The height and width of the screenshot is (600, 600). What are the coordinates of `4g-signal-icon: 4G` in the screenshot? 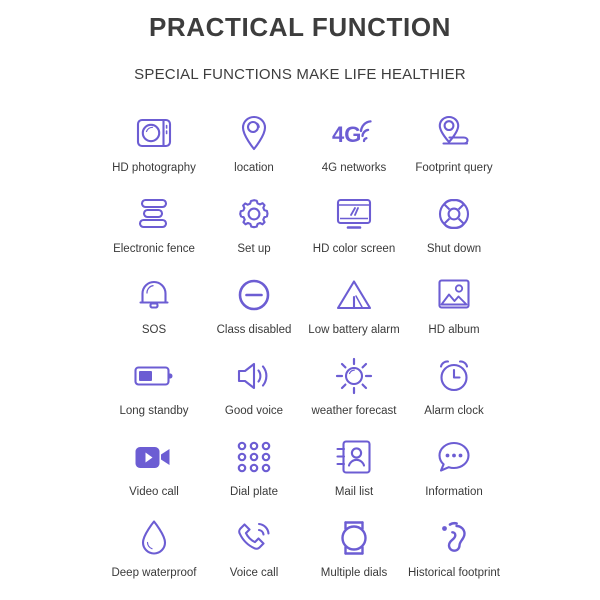 It's located at (354, 133).